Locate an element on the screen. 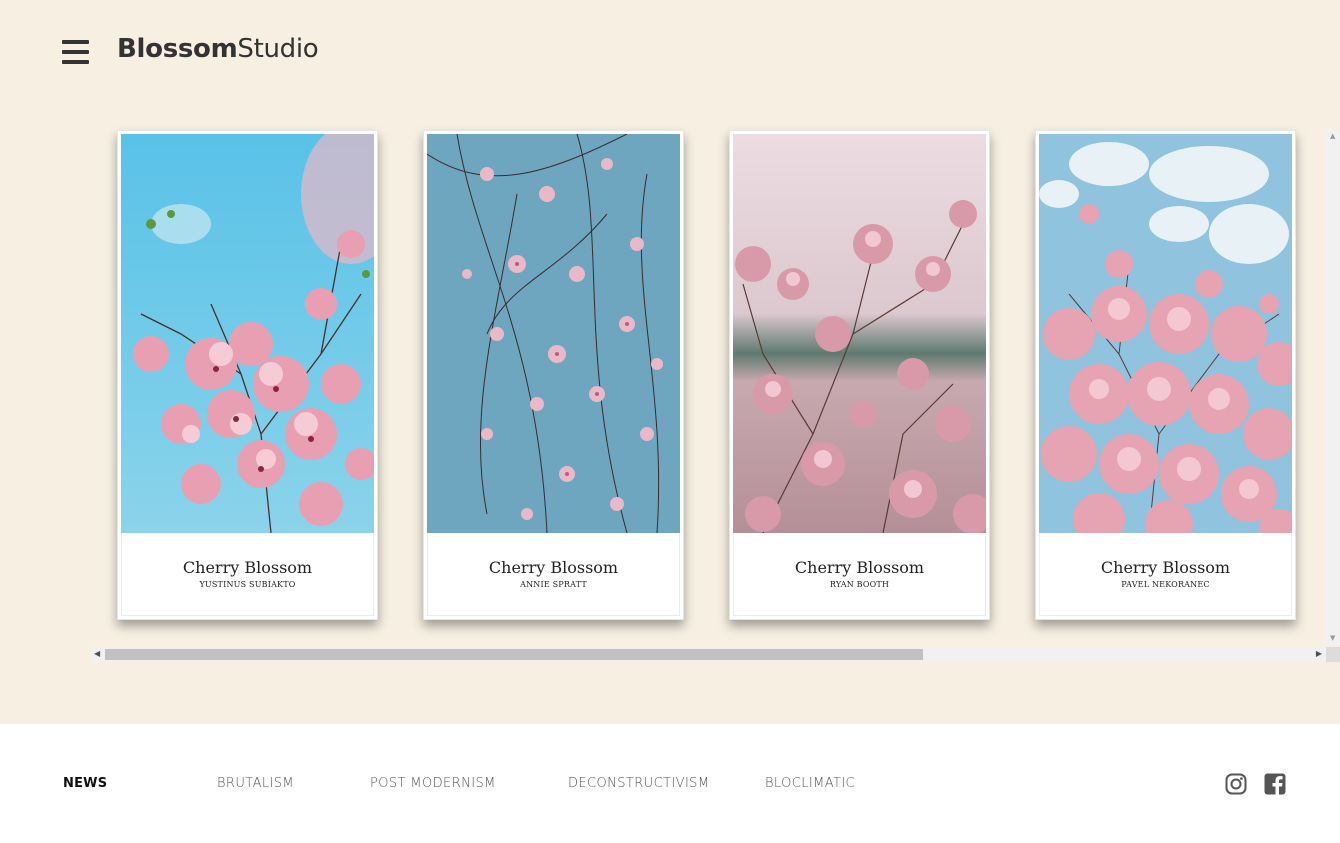 Image resolution: width=1340 pixels, height=843 pixels. facebook-icon is located at coordinates (1275, 784).